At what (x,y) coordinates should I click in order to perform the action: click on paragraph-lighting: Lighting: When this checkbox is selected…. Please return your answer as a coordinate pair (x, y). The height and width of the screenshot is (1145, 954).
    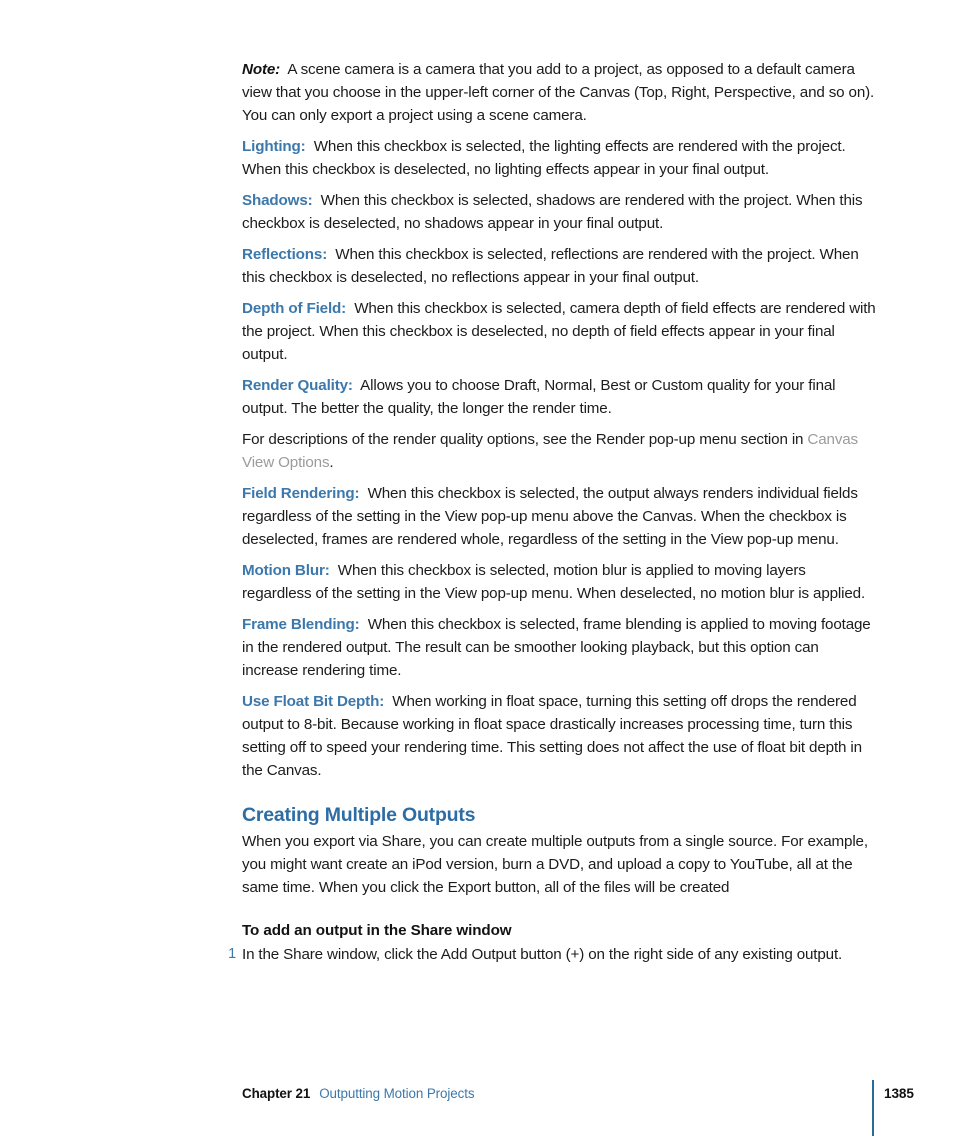
    Looking at the image, I should click on (559, 158).